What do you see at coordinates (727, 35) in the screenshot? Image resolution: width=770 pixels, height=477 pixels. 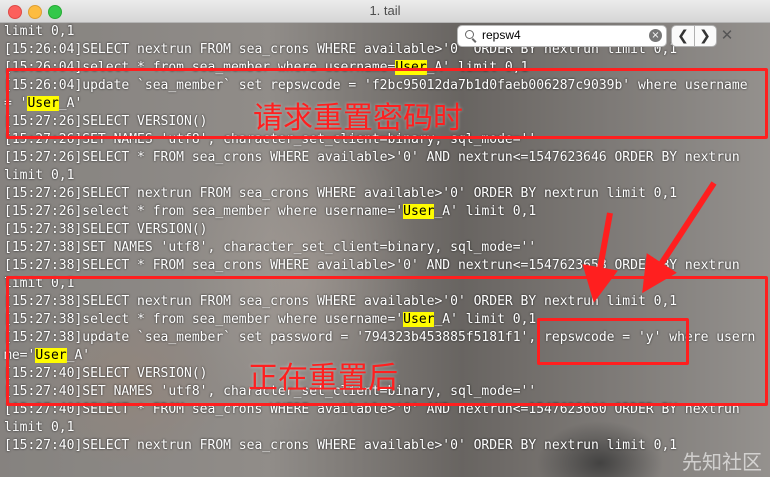 I see `close-find-icon: ✕` at bounding box center [727, 35].